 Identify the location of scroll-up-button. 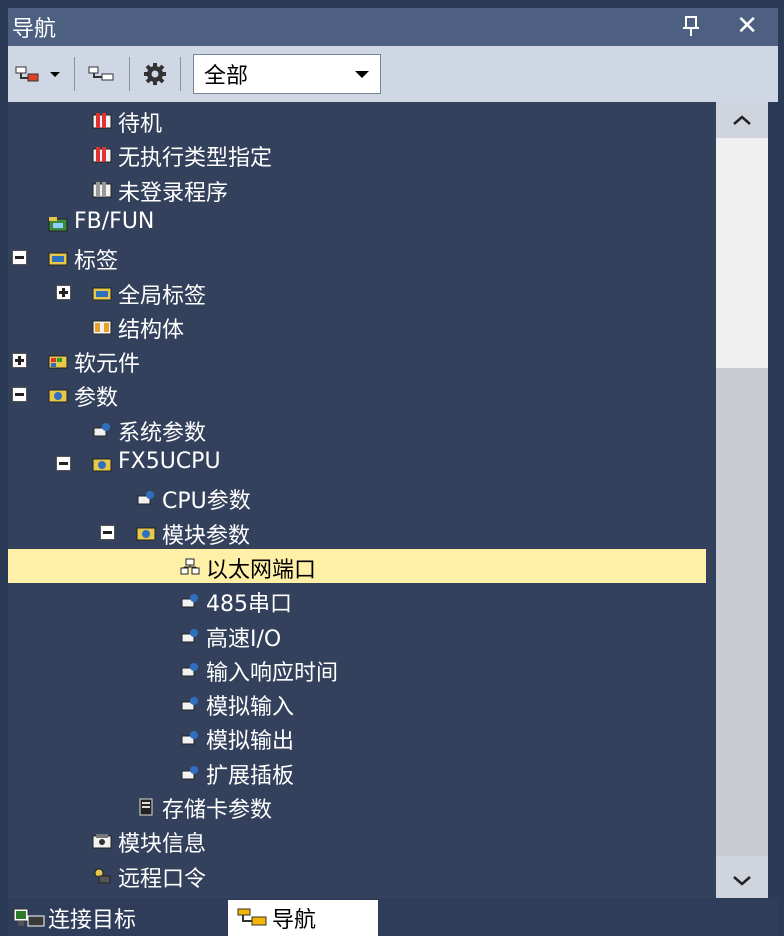
(742, 120).